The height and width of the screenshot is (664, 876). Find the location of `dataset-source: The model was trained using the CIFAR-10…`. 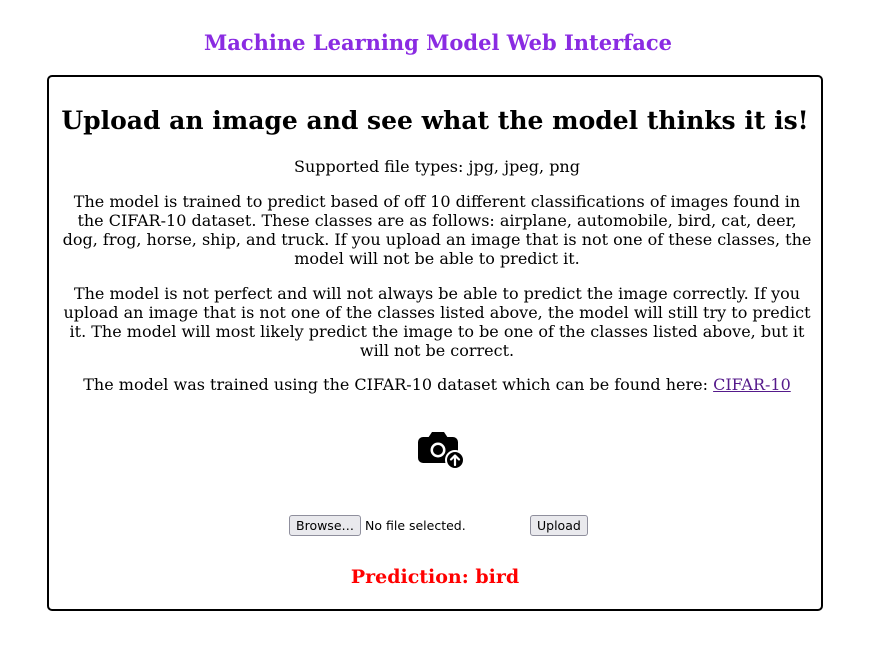

dataset-source: The model was trained using the CIFAR-10… is located at coordinates (437, 384).